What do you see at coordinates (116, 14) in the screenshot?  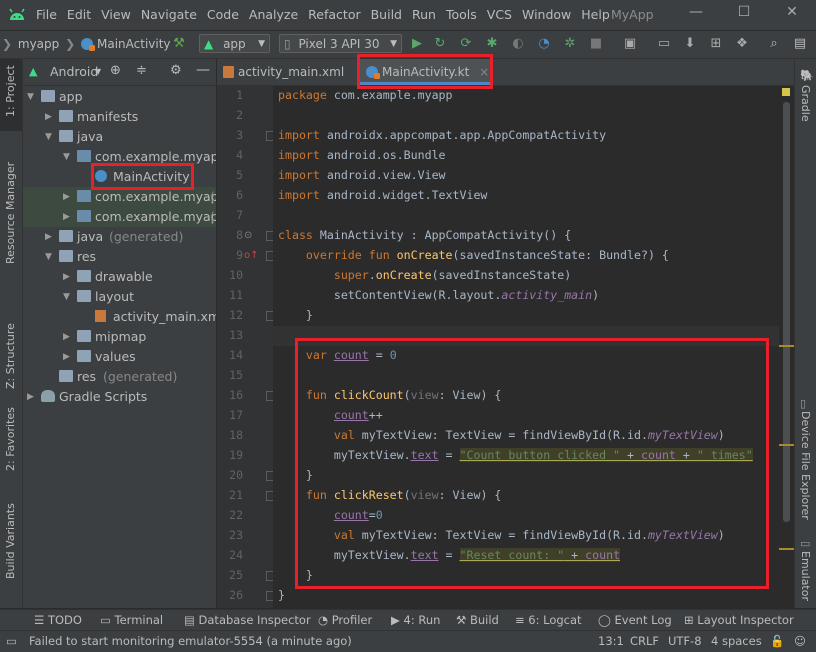 I see `menu-view: View` at bounding box center [116, 14].